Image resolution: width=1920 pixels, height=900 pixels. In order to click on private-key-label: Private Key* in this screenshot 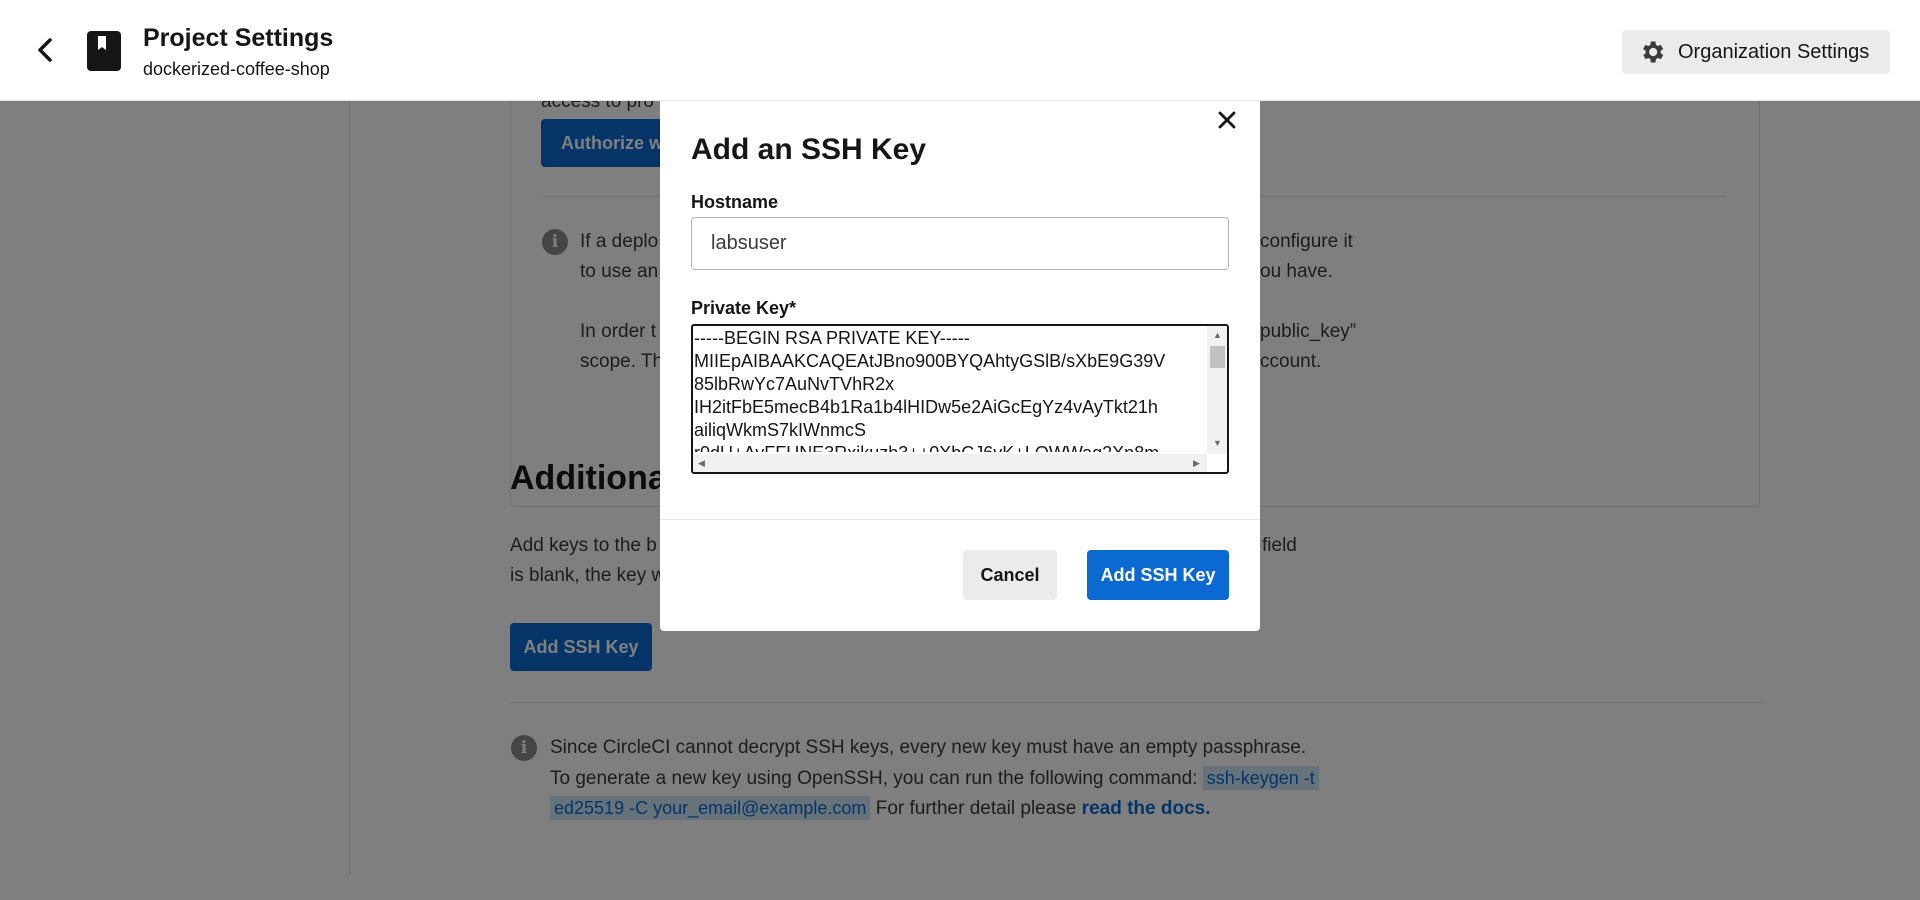, I will do `click(744, 308)`.